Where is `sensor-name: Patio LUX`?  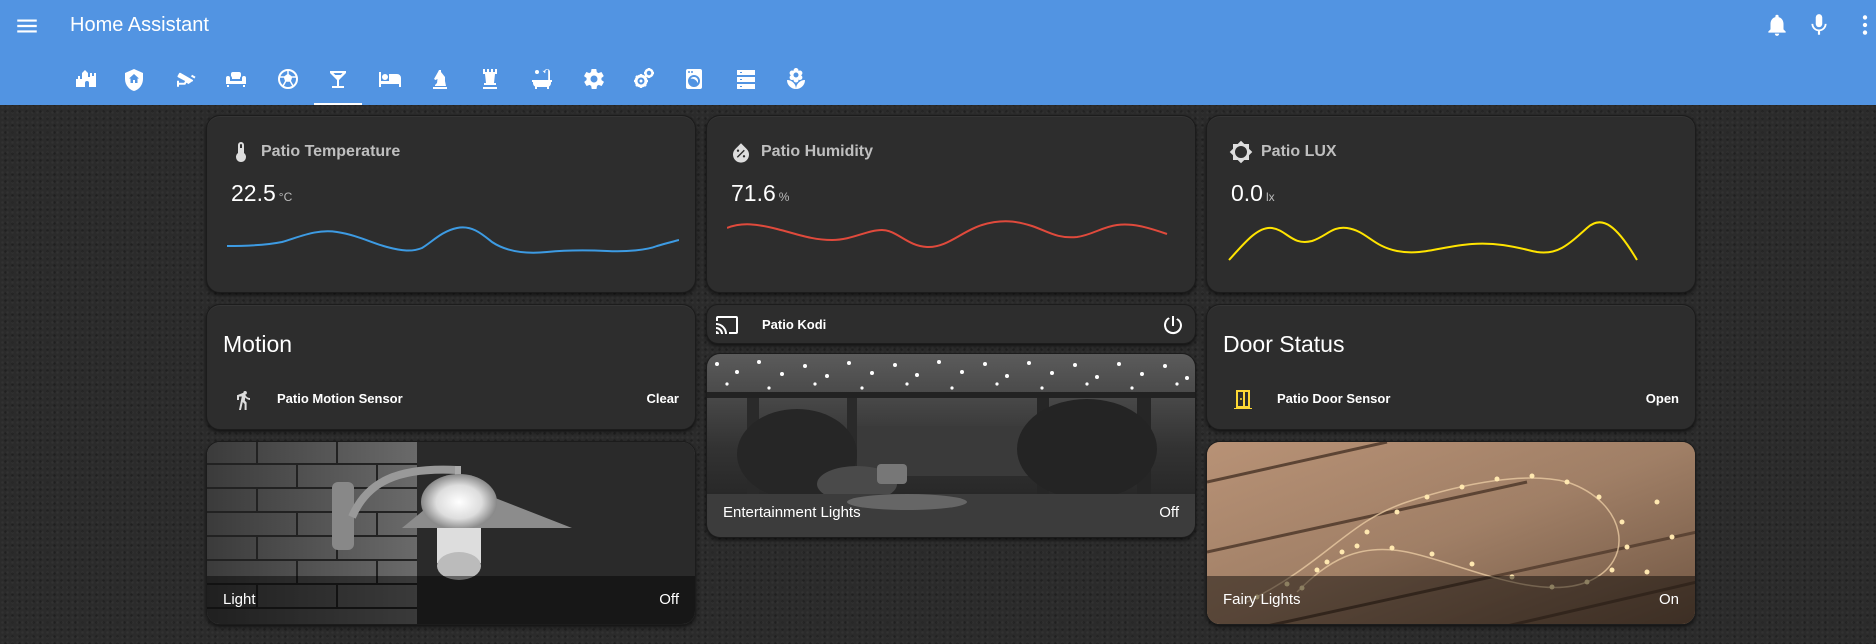
sensor-name: Patio LUX is located at coordinates (1299, 151).